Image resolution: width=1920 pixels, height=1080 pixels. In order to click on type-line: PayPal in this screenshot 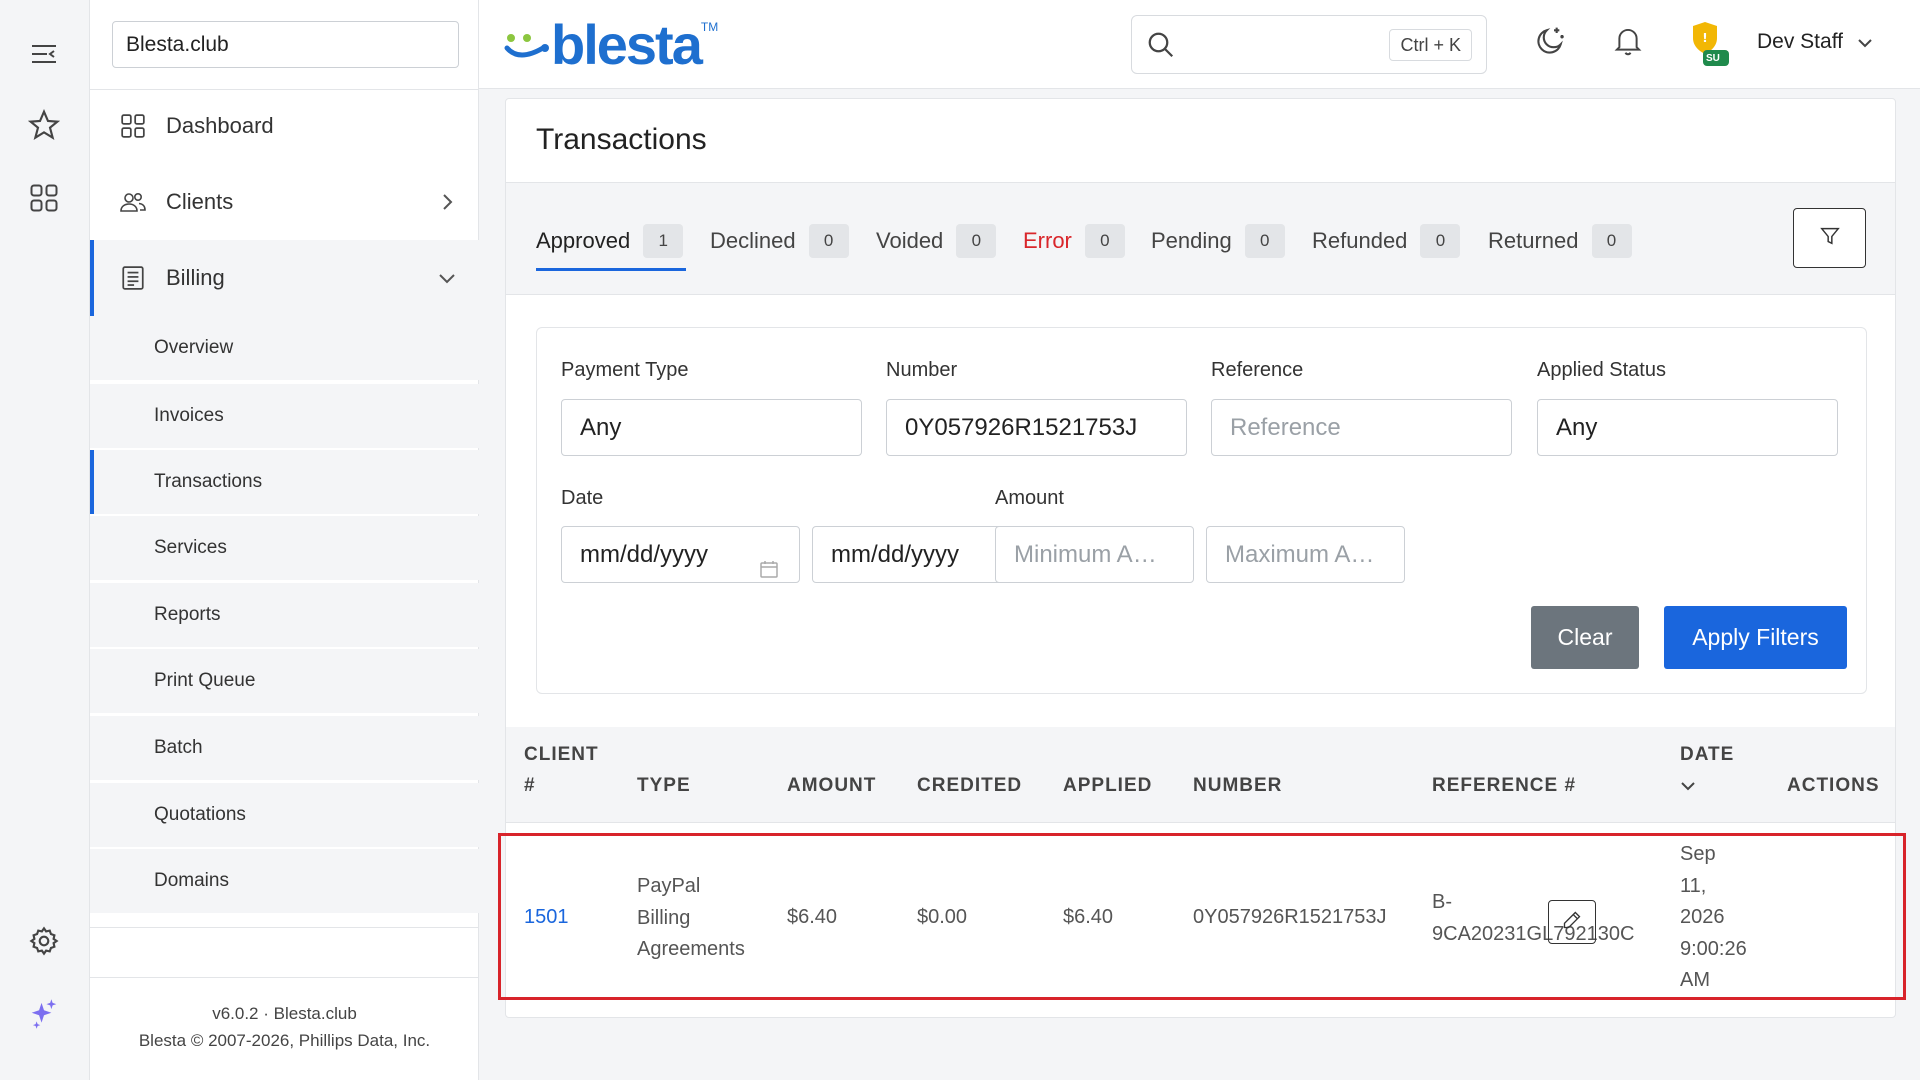, I will do `click(669, 886)`.